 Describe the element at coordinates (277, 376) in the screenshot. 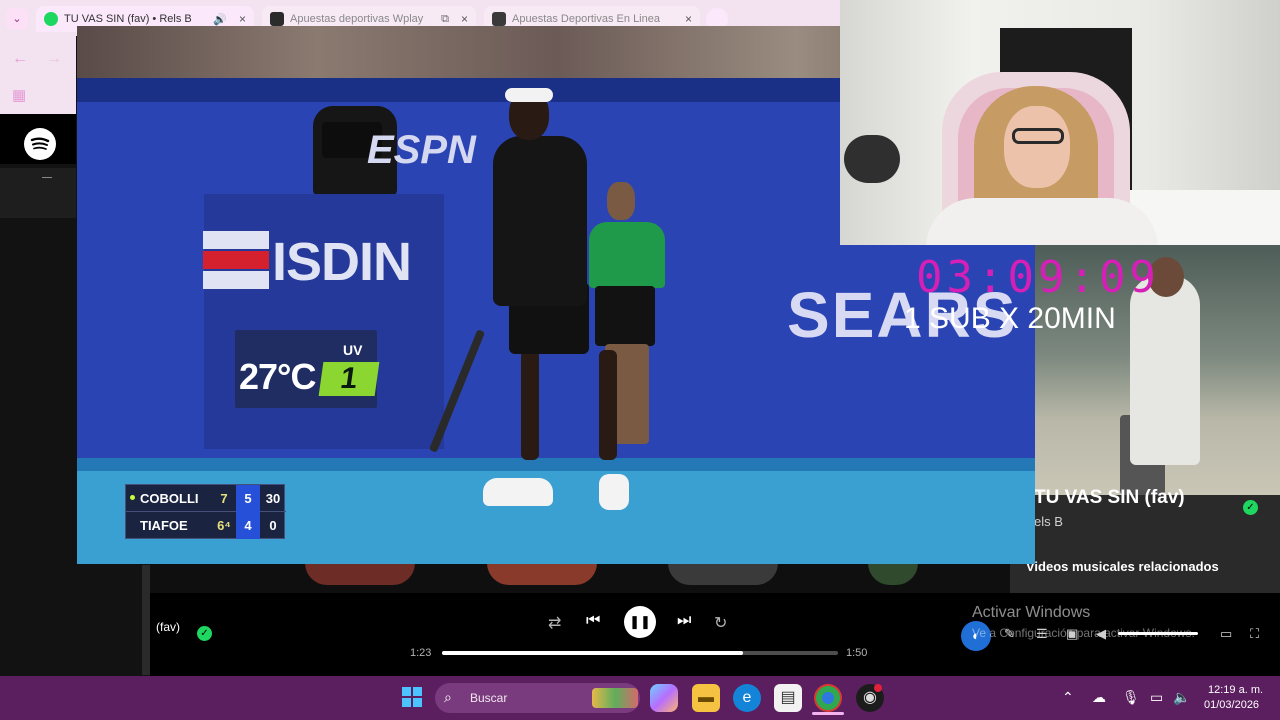

I see `temperature: 27°C` at that location.